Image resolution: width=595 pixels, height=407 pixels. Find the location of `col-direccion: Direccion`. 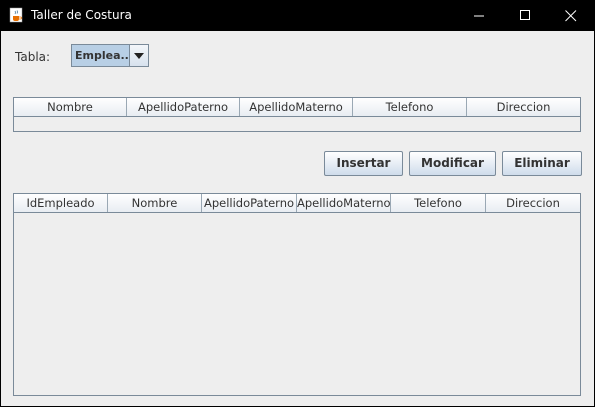

col-direccion: Direccion is located at coordinates (533, 203).